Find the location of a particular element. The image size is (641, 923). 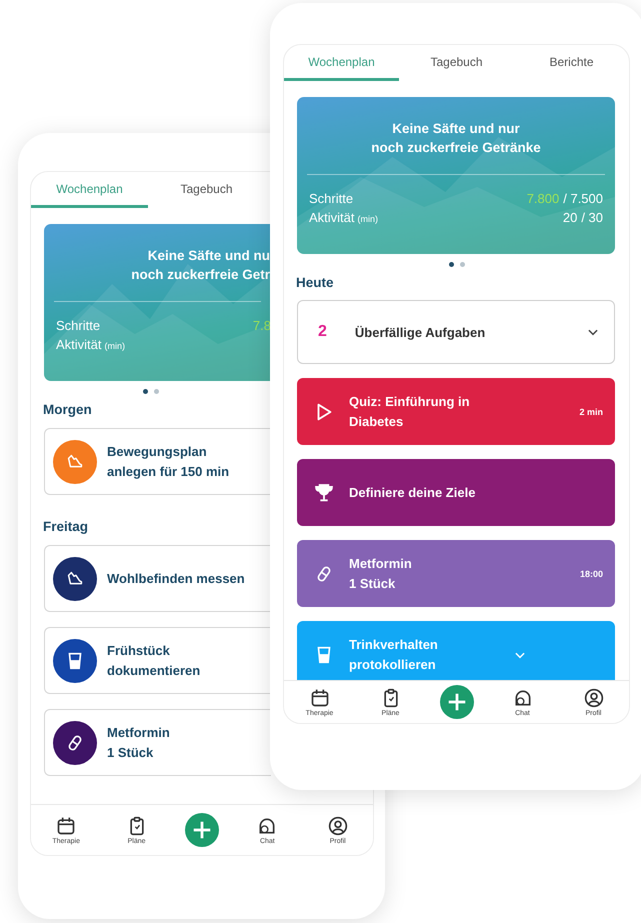

task-title: Wohlbefinden messen is located at coordinates (176, 579).